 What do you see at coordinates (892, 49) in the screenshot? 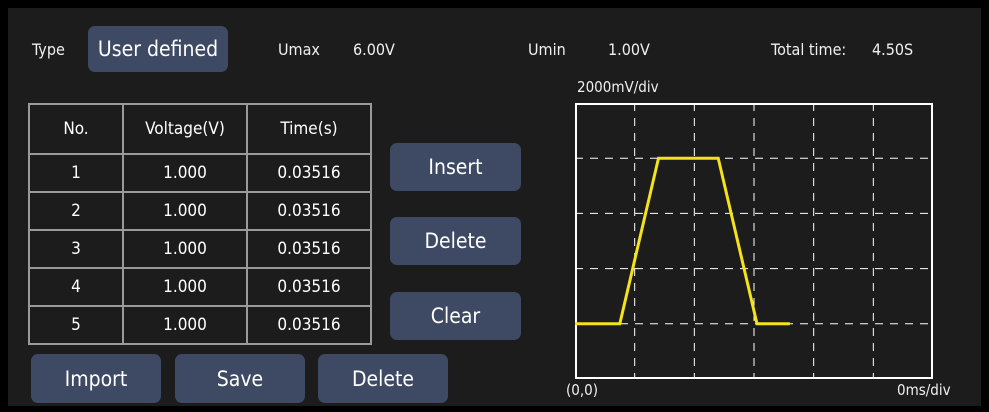
I see `total-time-value: 4.50S` at bounding box center [892, 49].